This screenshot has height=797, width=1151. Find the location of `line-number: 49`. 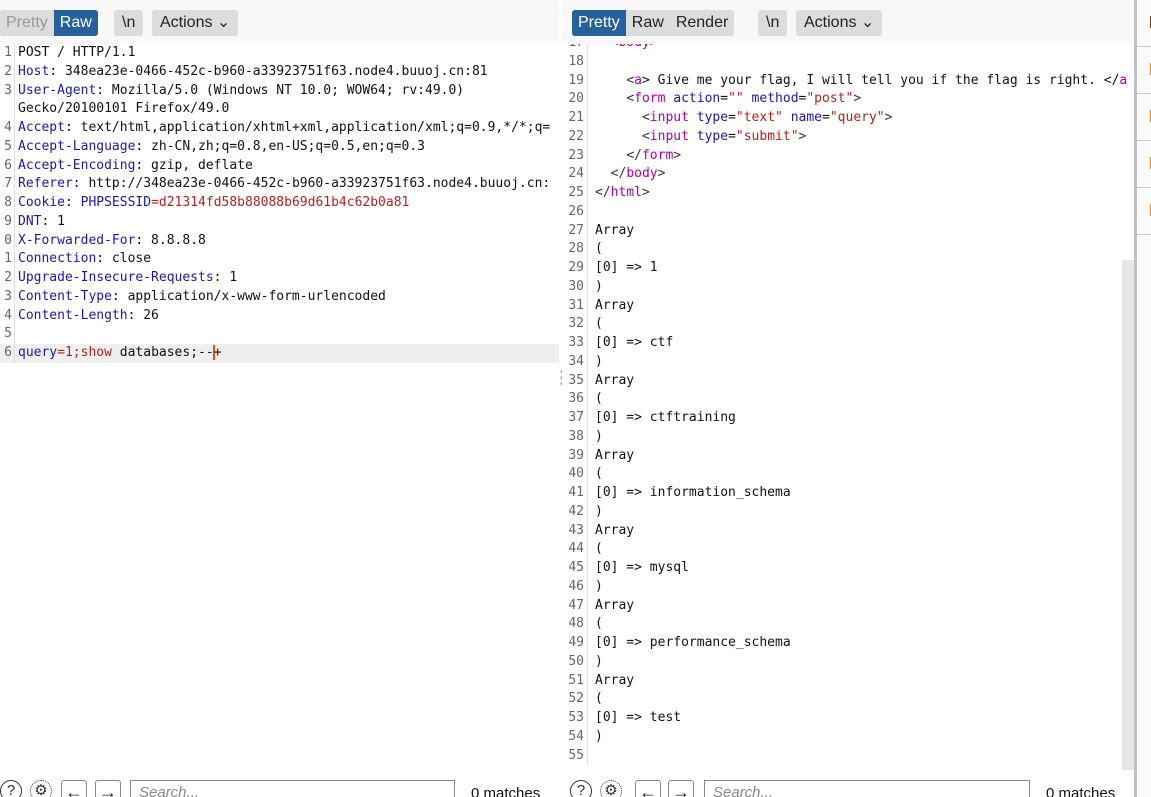

line-number: 49 is located at coordinates (575, 643).